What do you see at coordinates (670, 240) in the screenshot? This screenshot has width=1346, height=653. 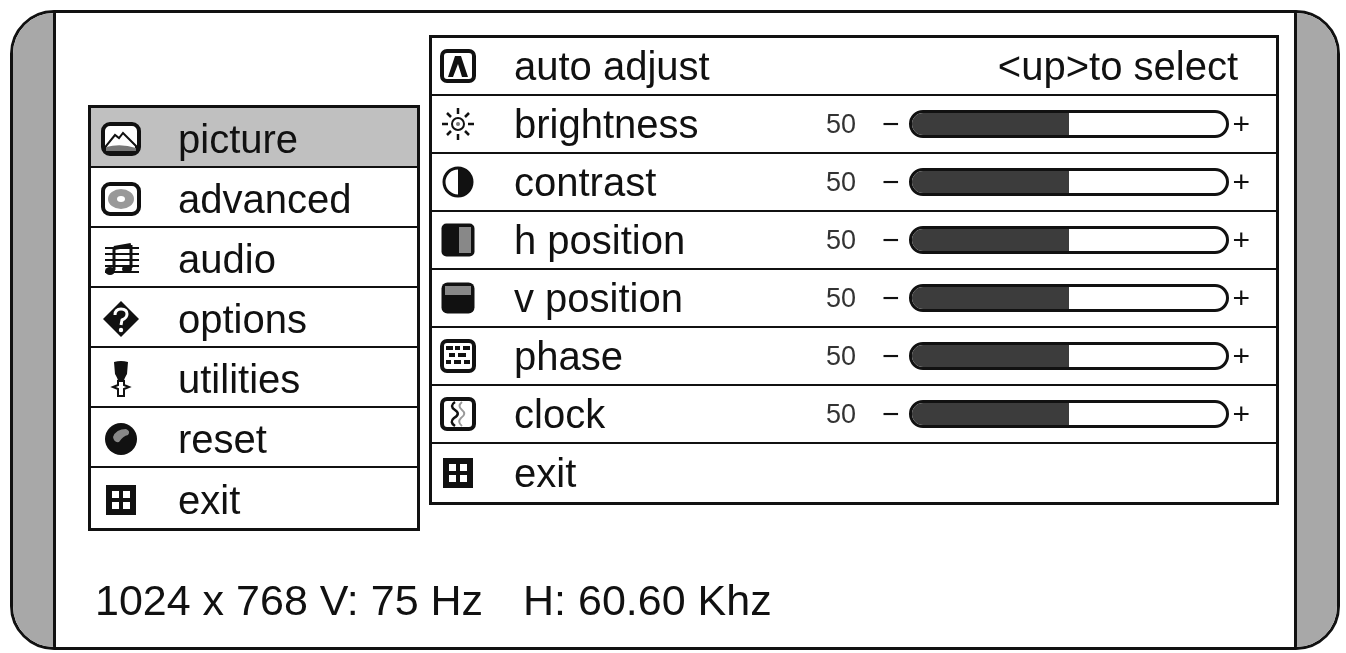 I see `setting-label: h position` at bounding box center [670, 240].